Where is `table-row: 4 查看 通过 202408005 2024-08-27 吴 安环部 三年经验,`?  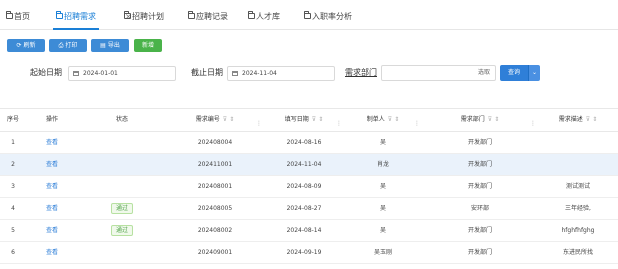 table-row: 4 查看 通过 202408005 2024-08-27 吴 安环部 三年经验, is located at coordinates (309, 209).